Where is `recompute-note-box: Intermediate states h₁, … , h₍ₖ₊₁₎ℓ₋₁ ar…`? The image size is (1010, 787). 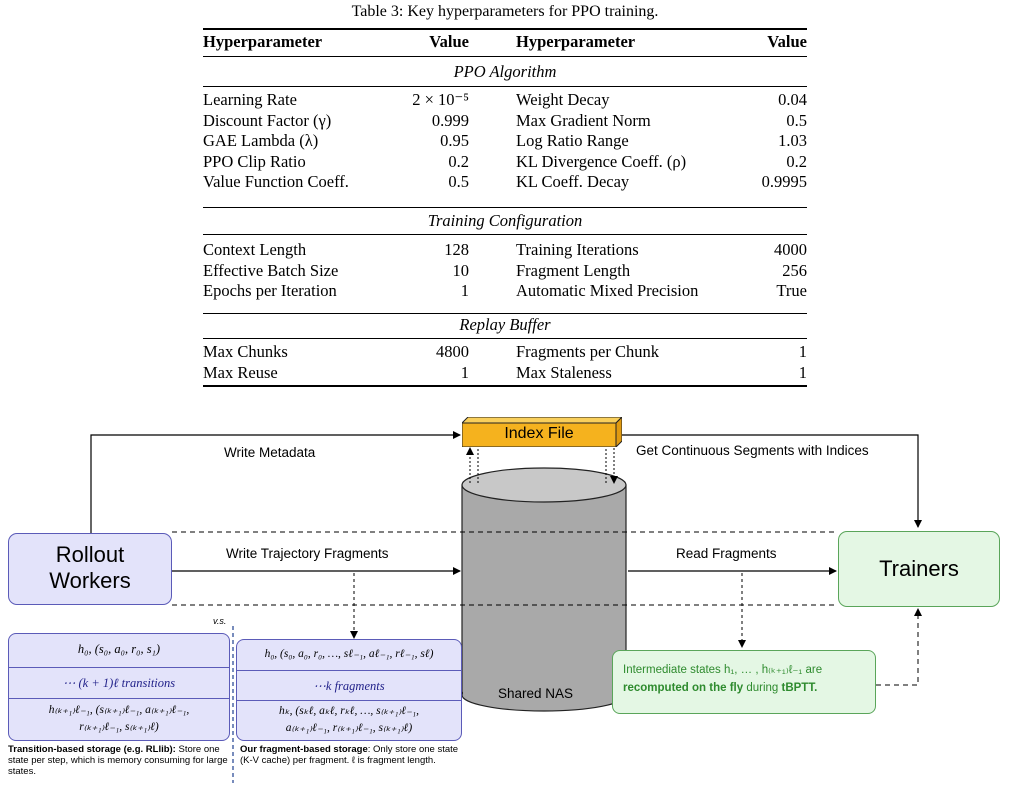 recompute-note-box: Intermediate states h₁, … , h₍ₖ₊₁₎ℓ₋₁ ar… is located at coordinates (744, 682).